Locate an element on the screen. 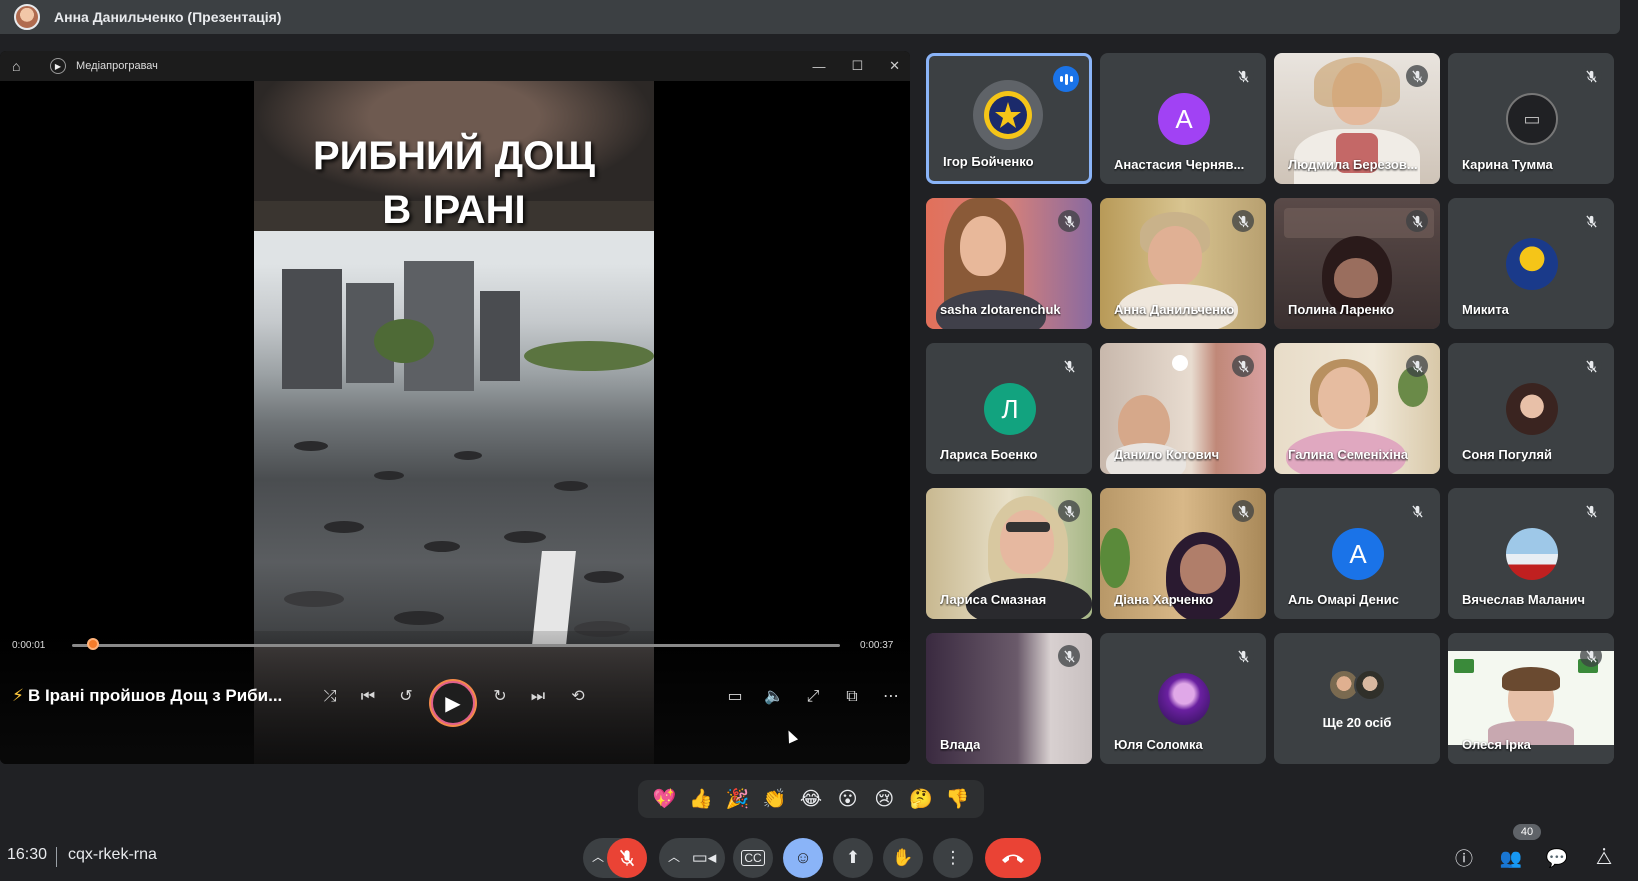 This screenshot has height=881, width=1638. seek-thumb is located at coordinates (92, 644).